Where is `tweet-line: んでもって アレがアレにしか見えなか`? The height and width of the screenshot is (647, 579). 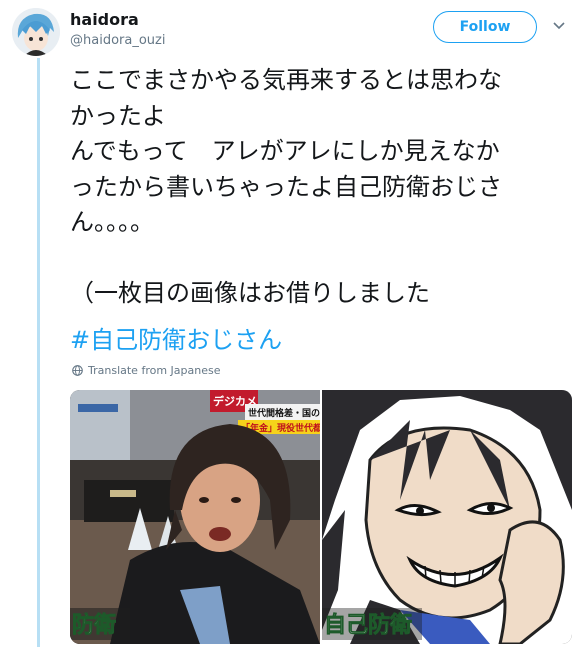 tweet-line: んでもって アレがアレにしか見えなか is located at coordinates (285, 151).